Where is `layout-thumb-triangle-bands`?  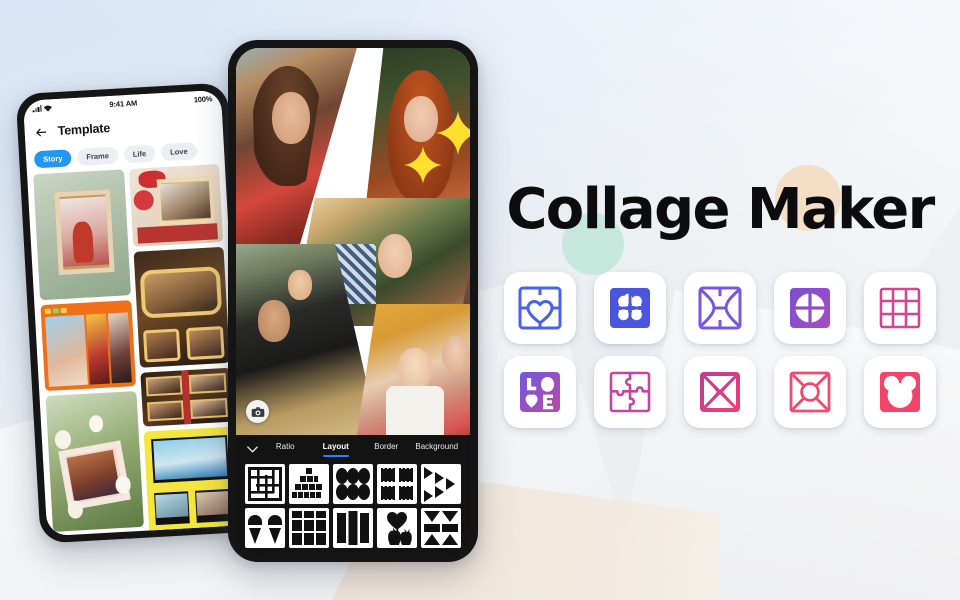 layout-thumb-triangle-bands is located at coordinates (441, 528).